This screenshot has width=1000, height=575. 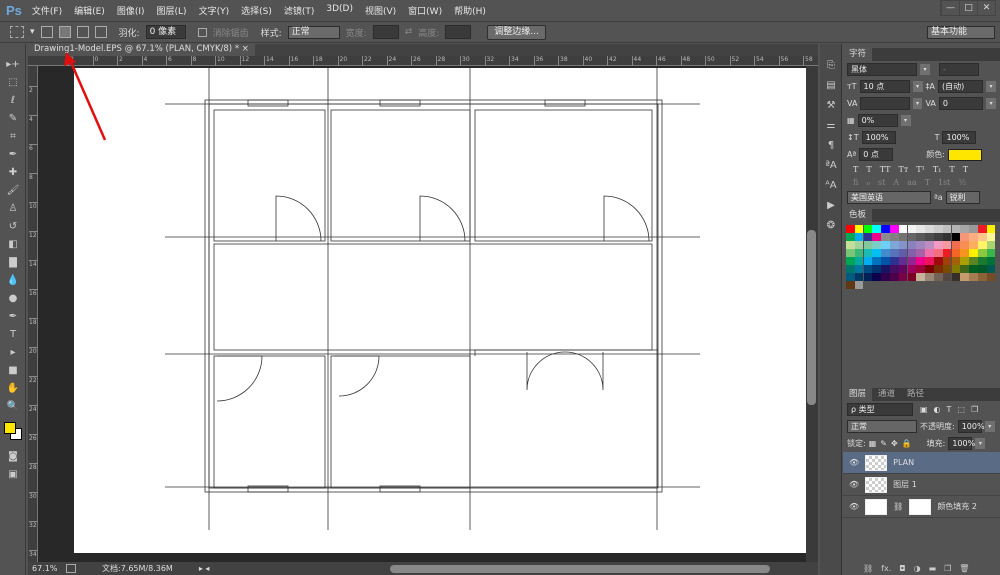 I want to click on actions-panel-icon: ▶, so click(x=831, y=206).